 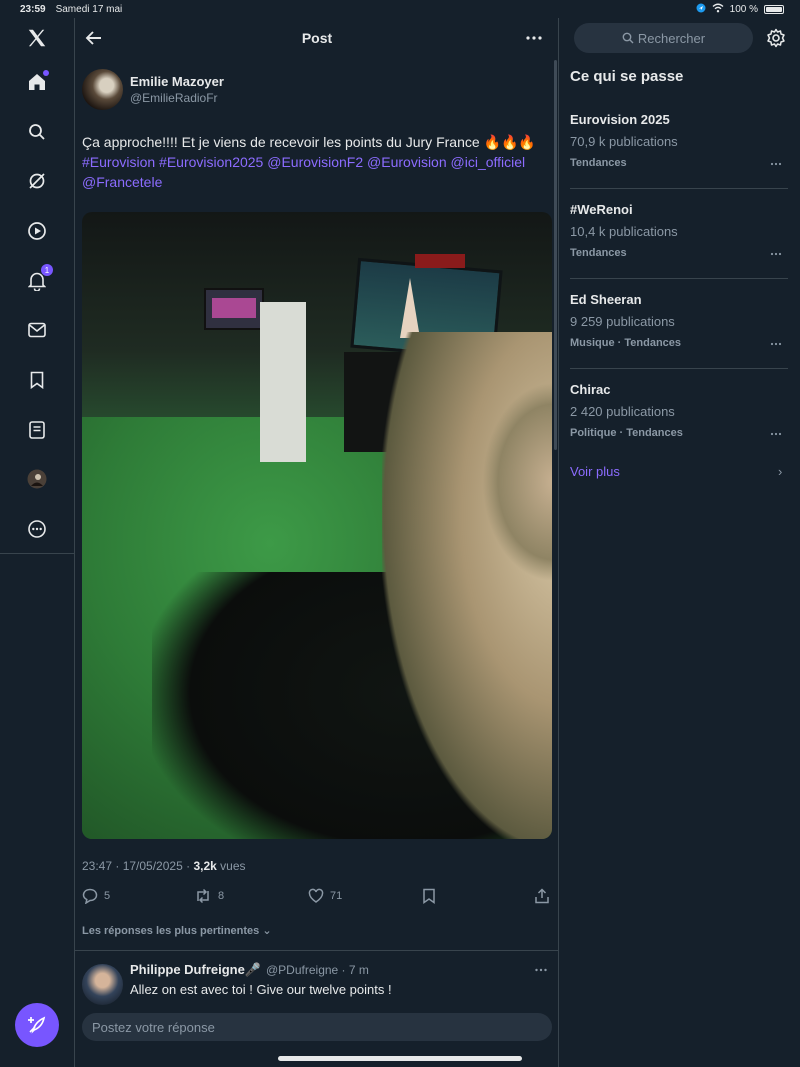 What do you see at coordinates (37, 479) in the screenshot?
I see `profile-avatar-icon` at bounding box center [37, 479].